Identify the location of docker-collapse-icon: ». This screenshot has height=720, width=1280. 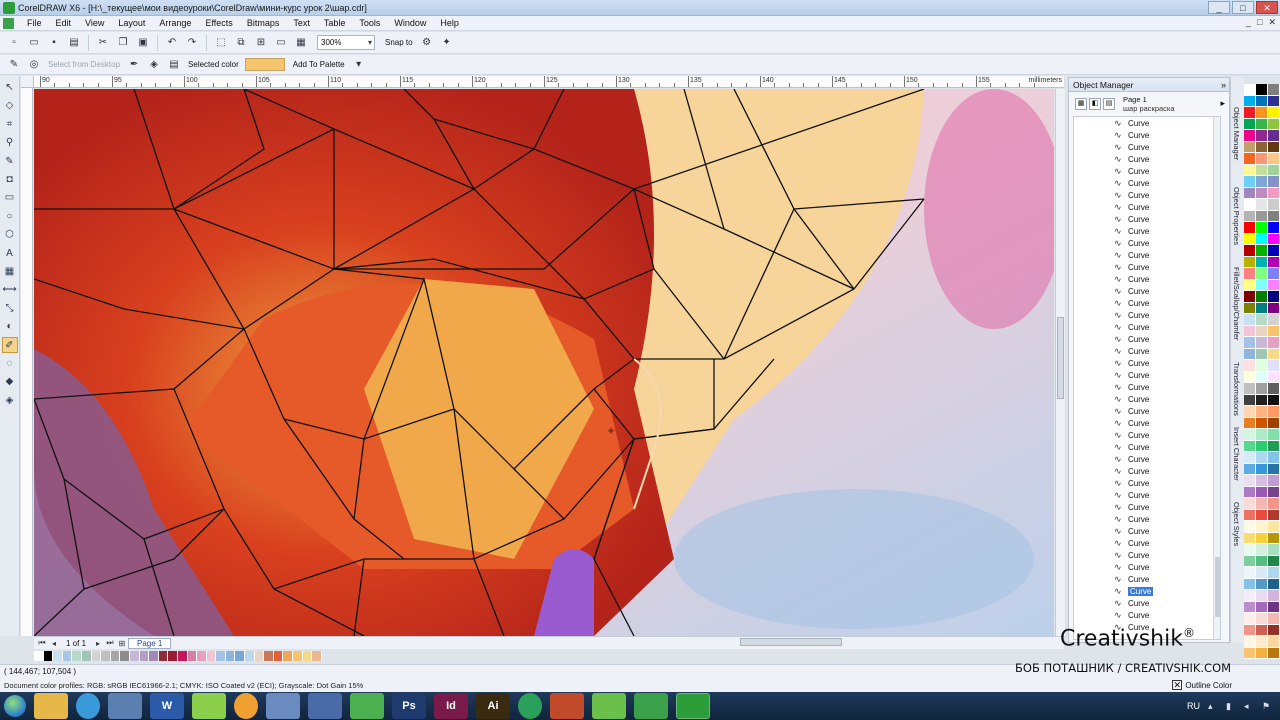
(1223, 85).